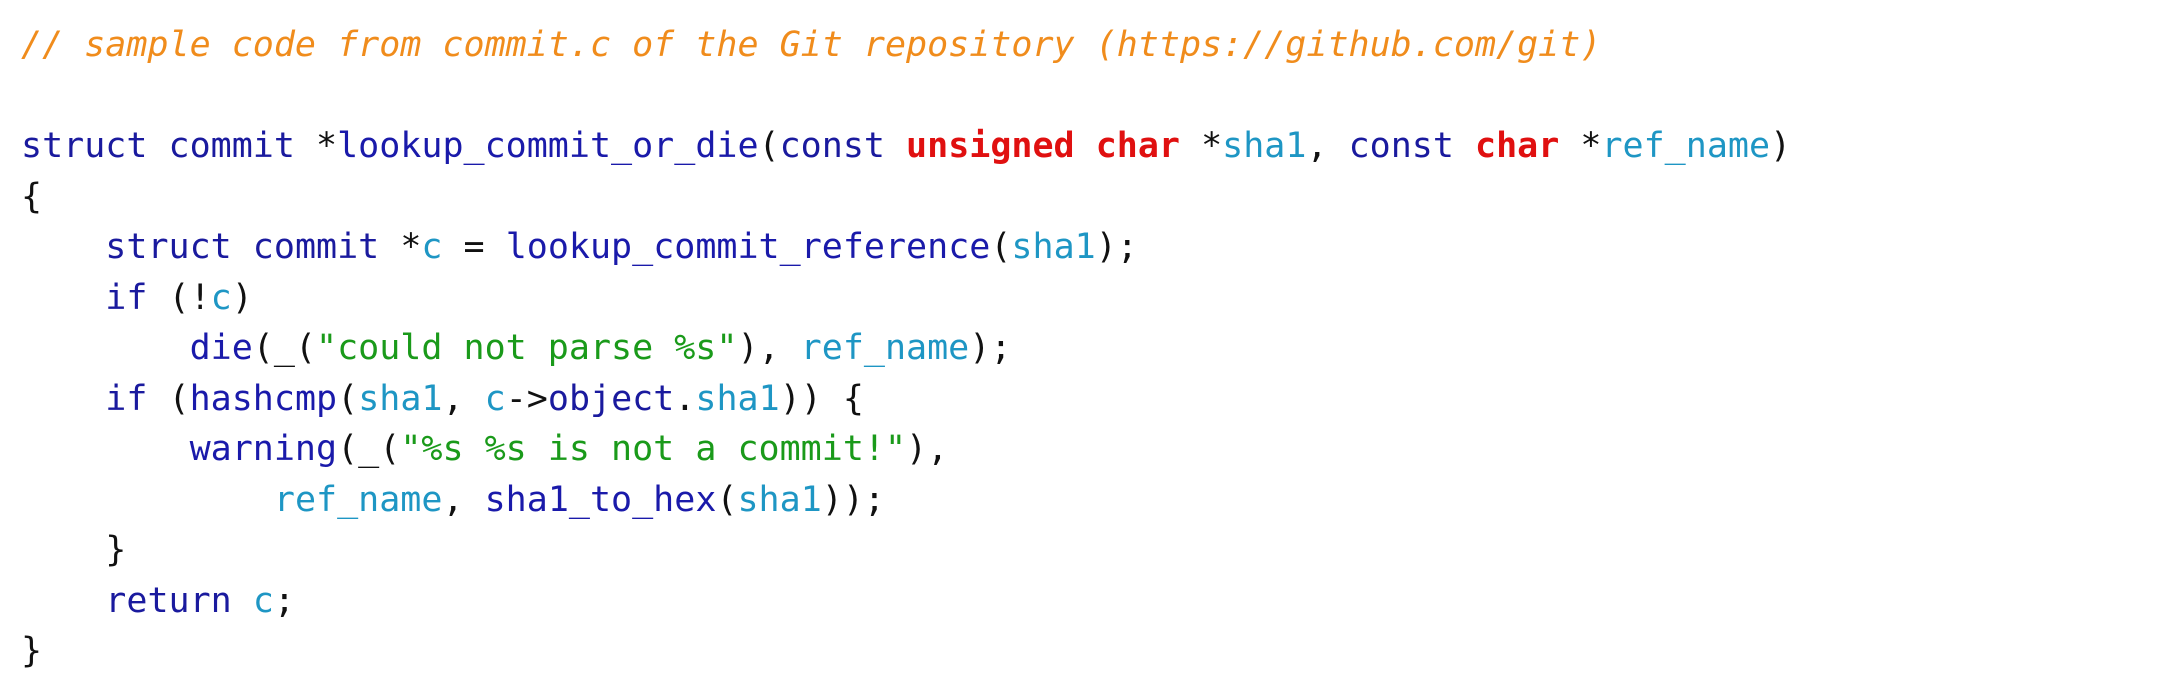  Describe the element at coordinates (748, 247) in the screenshot. I see `code-function-name: lookup_commit_reference` at that location.